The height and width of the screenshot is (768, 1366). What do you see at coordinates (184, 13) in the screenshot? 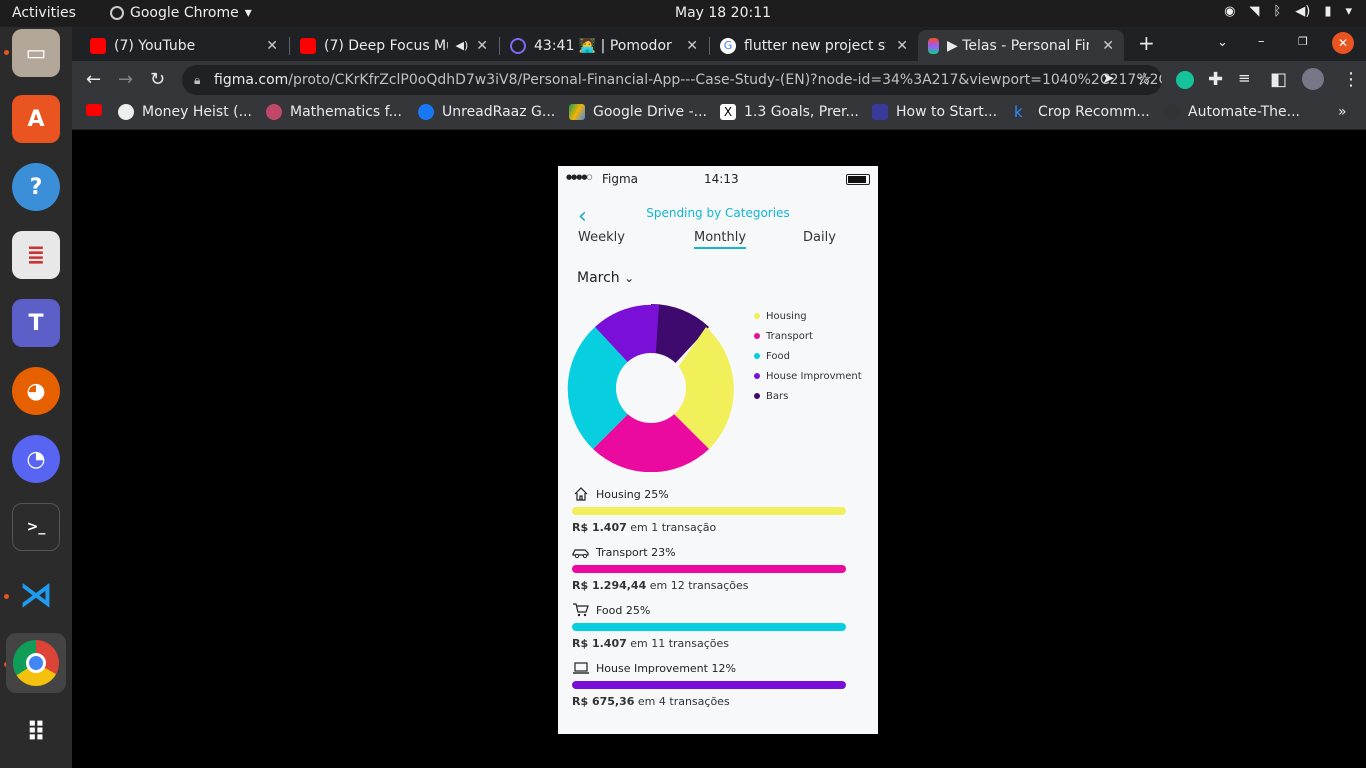
I see `app-name: Google Chrome` at bounding box center [184, 13].